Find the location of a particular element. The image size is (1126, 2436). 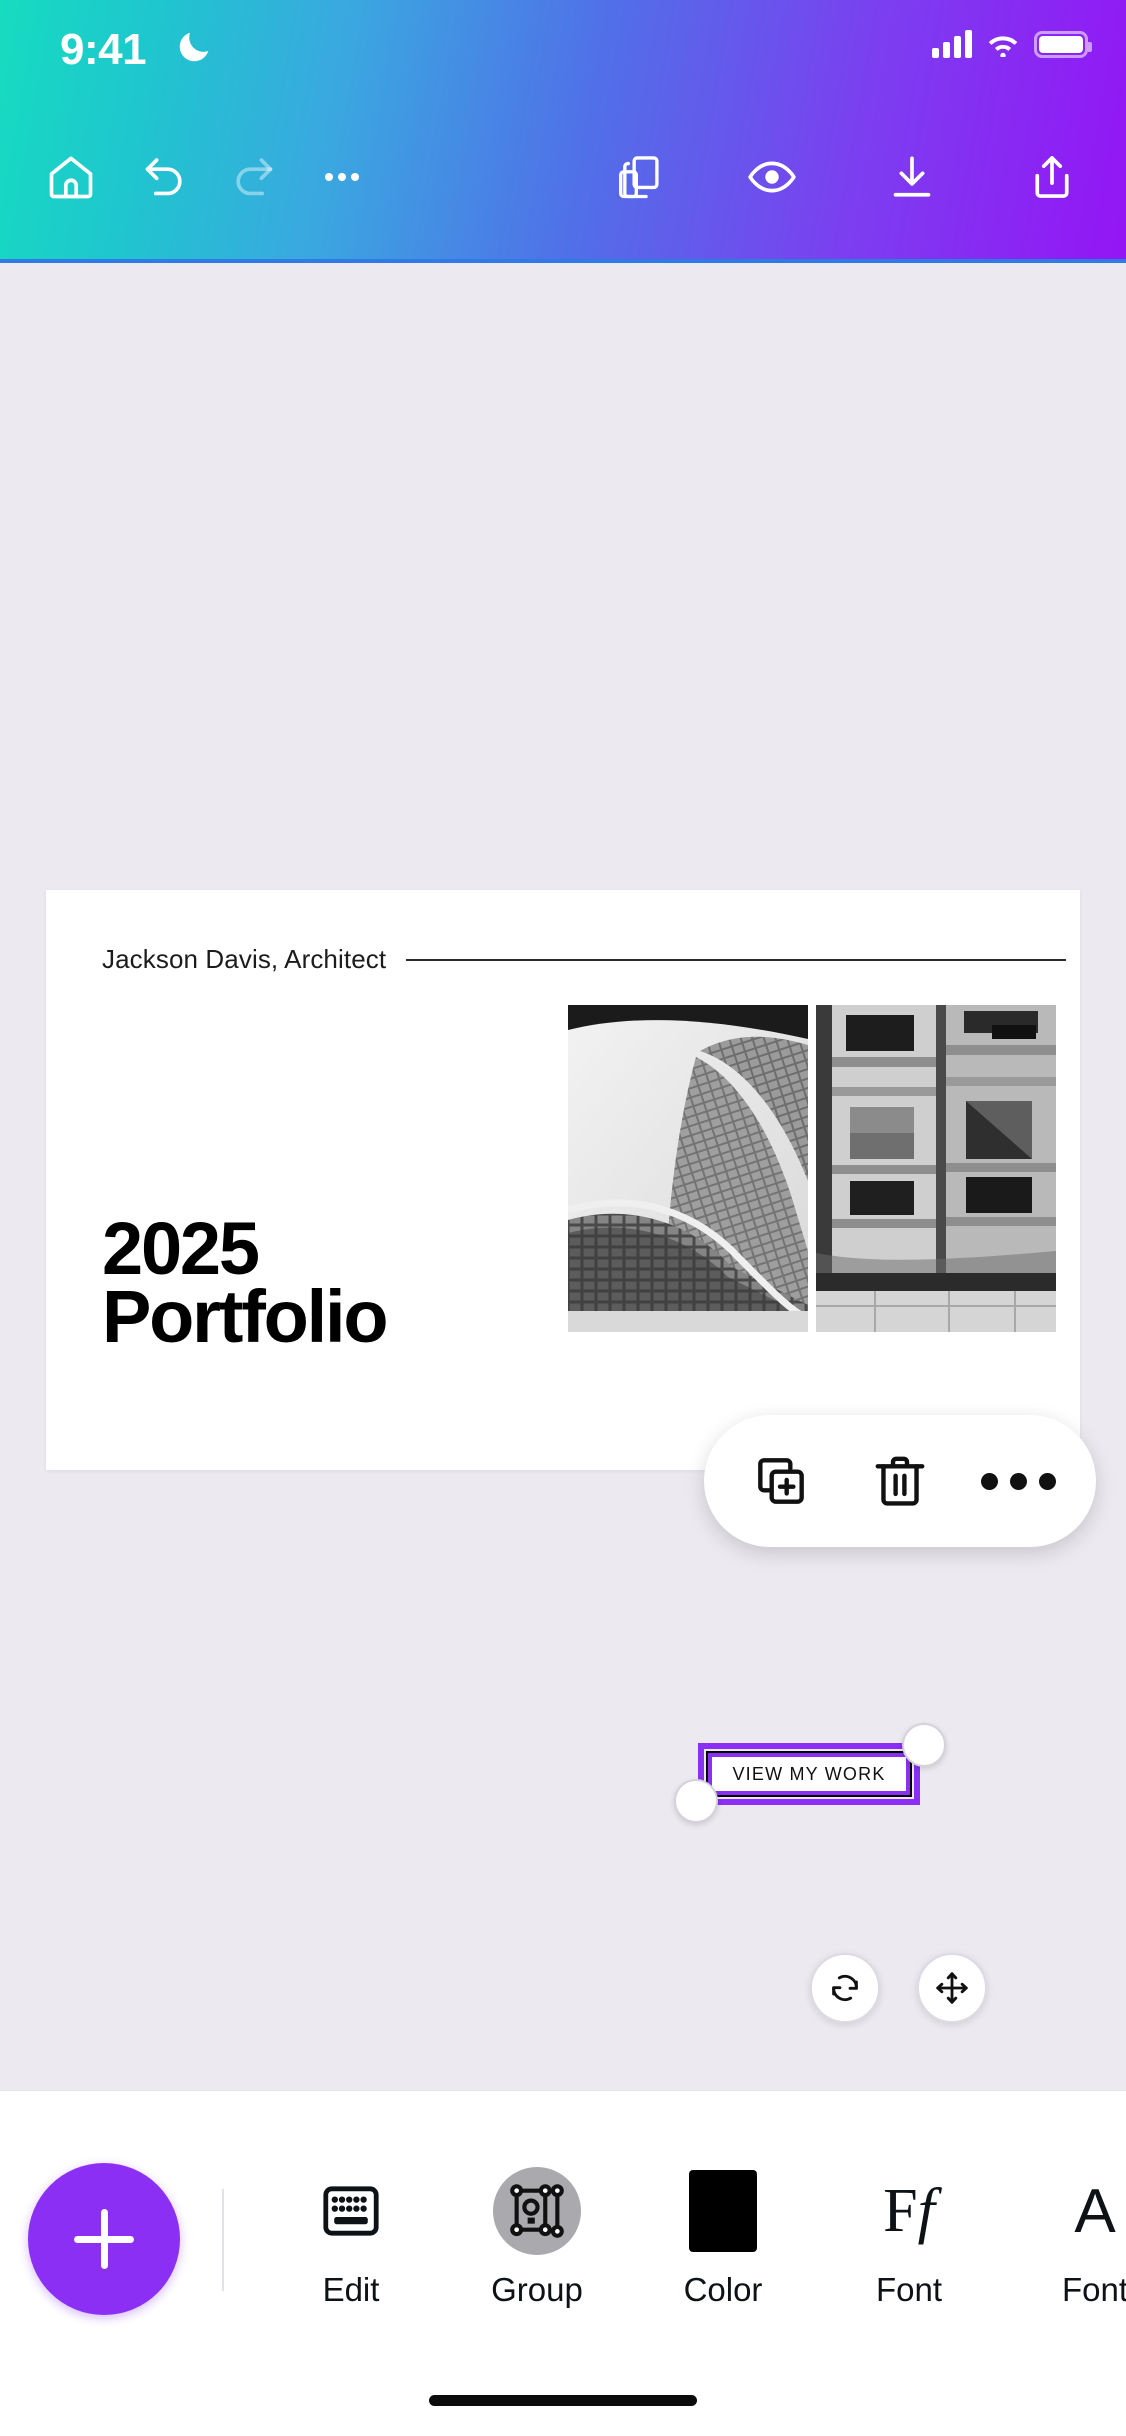

photo-building-windows is located at coordinates (936, 1168).